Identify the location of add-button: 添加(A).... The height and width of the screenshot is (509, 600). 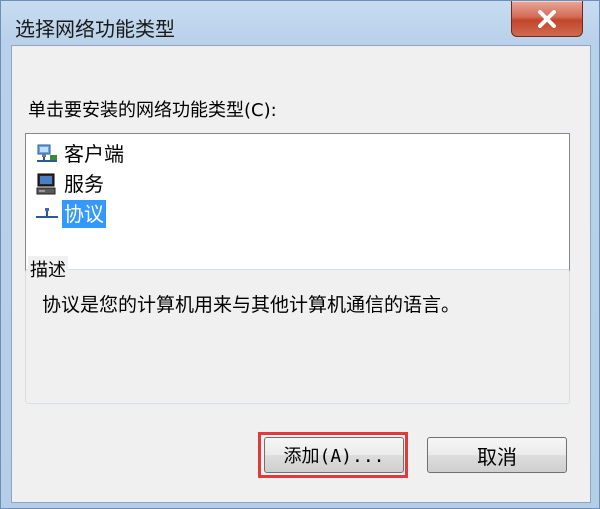
(334, 455).